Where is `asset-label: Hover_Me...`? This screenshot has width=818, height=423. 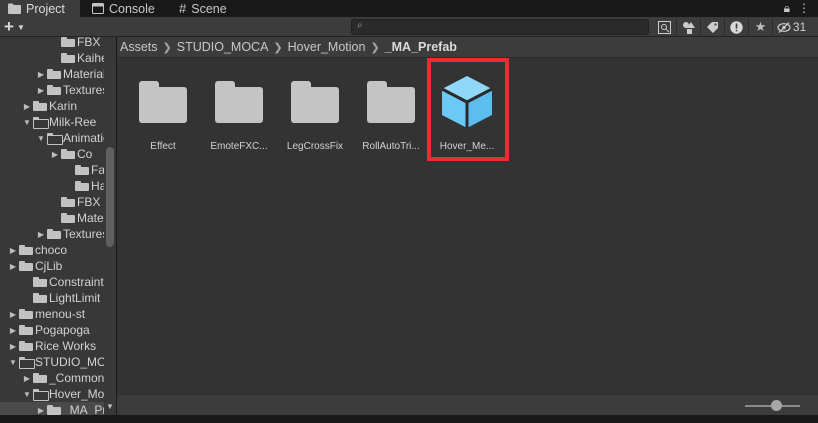 asset-label: Hover_Me... is located at coordinates (467, 146).